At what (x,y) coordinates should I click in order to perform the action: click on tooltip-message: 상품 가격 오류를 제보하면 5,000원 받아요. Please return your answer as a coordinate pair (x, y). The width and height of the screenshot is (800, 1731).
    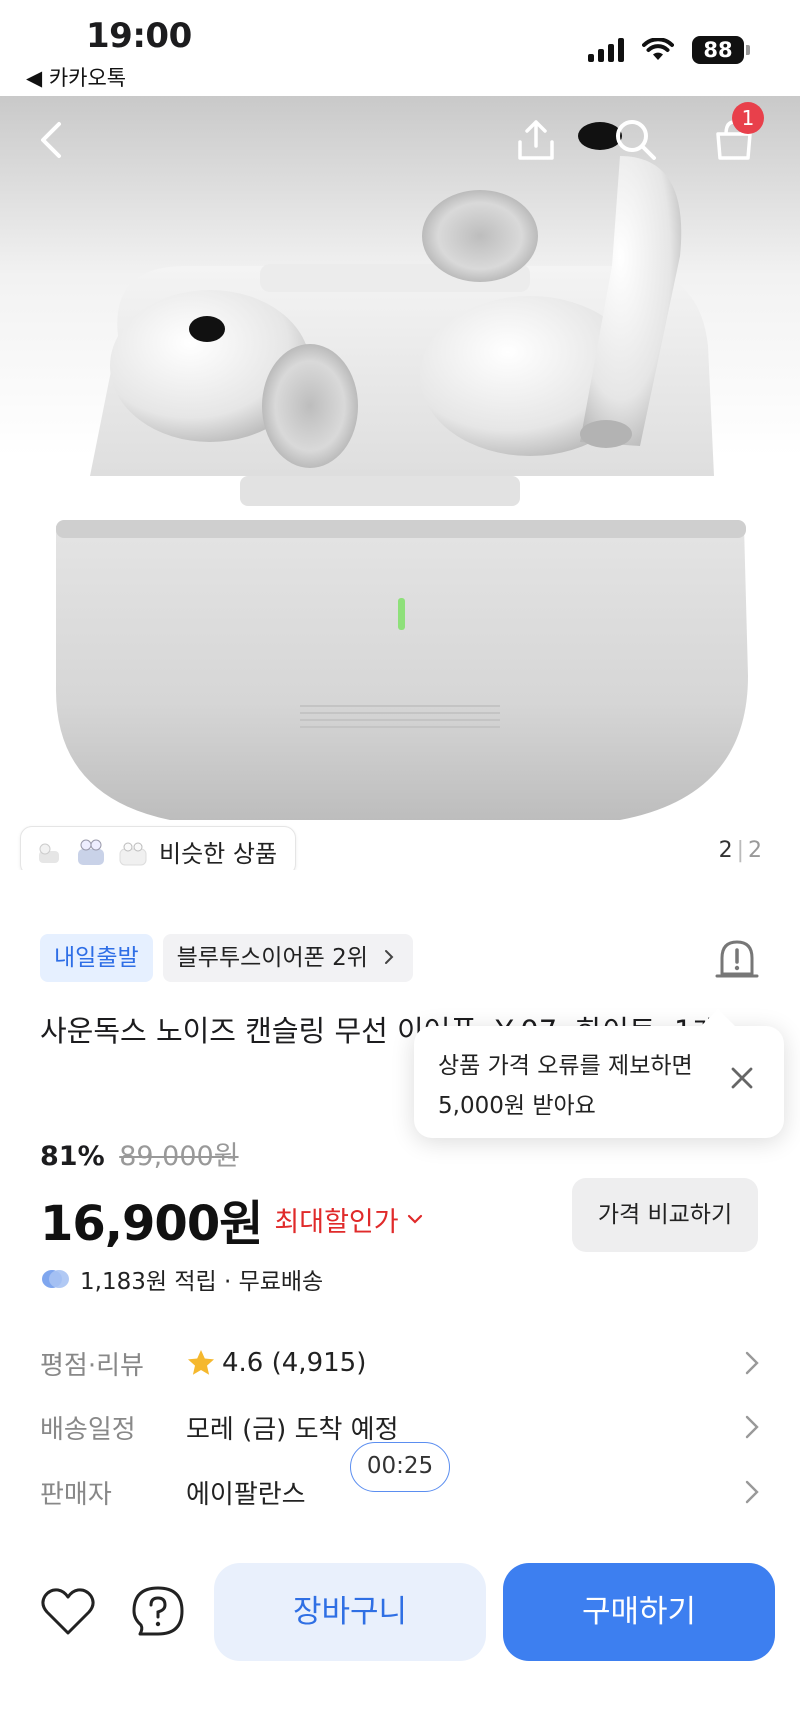
    Looking at the image, I should click on (565, 1086).